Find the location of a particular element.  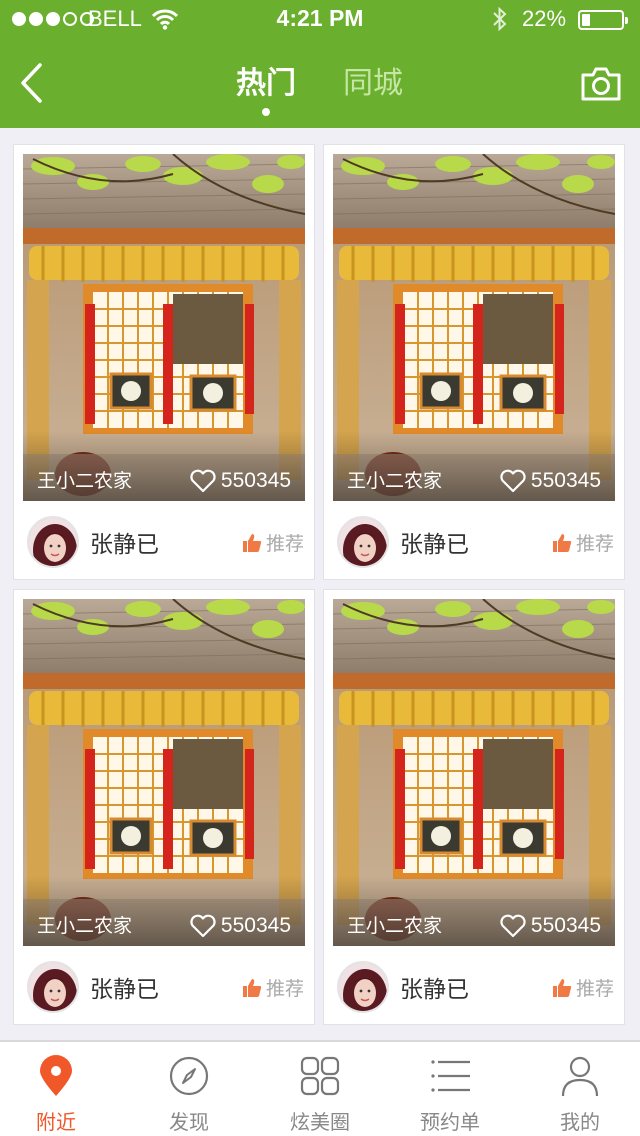

tabbar-label: 我的 is located at coordinates (580, 1122).